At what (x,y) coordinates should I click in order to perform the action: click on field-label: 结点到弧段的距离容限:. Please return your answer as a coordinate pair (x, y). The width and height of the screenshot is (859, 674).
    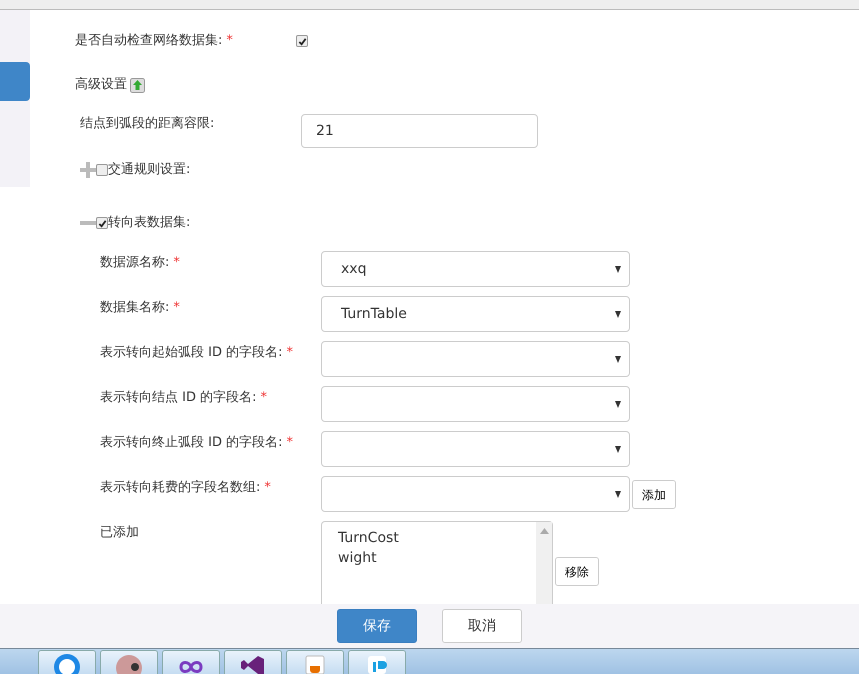
    Looking at the image, I should click on (147, 123).